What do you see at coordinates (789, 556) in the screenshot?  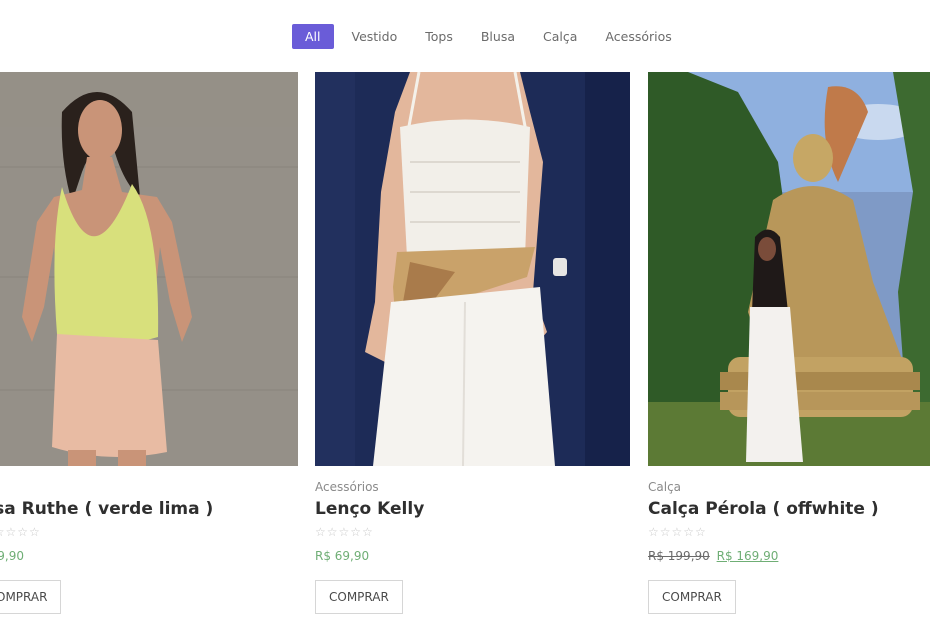 I see `product-price: R$ 199,90 R$ 169,90` at bounding box center [789, 556].